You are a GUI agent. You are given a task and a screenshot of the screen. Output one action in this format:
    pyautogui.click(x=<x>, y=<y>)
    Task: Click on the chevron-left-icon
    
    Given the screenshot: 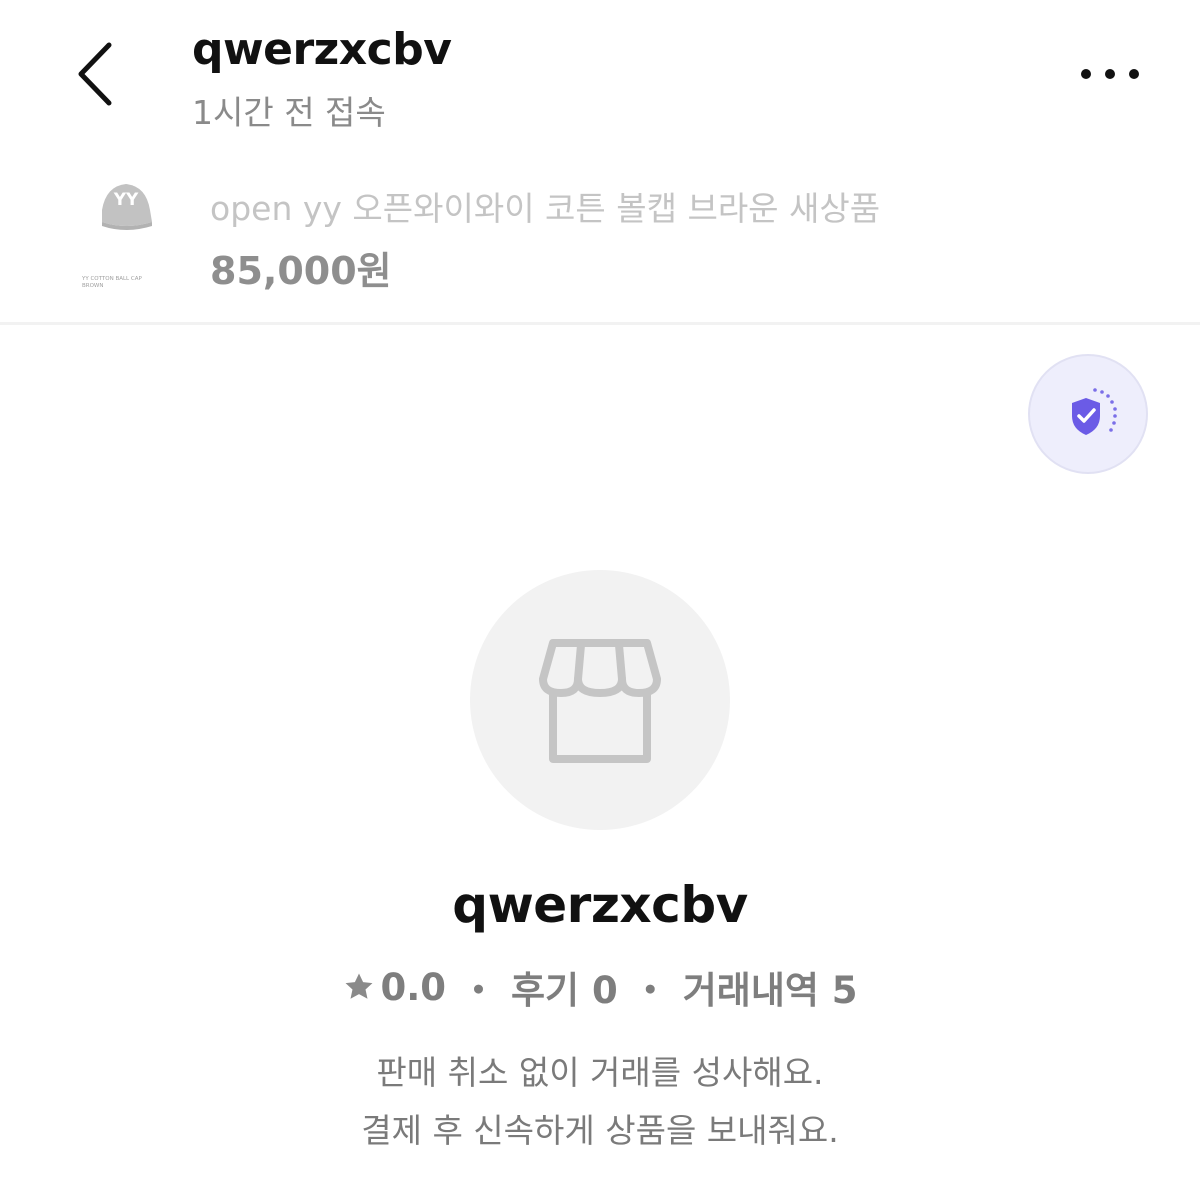 What is the action you would take?
    pyautogui.click(x=95, y=74)
    